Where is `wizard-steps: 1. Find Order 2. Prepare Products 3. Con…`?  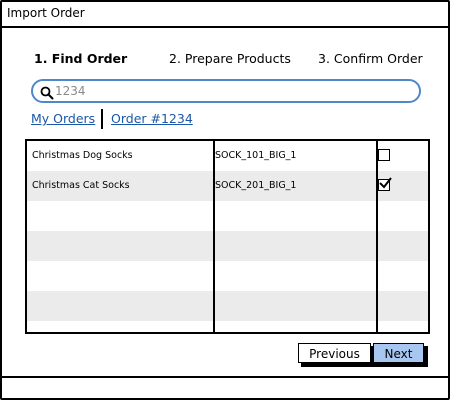 wizard-steps: 1. Find Order 2. Prepare Products 3. Con… is located at coordinates (225, 61).